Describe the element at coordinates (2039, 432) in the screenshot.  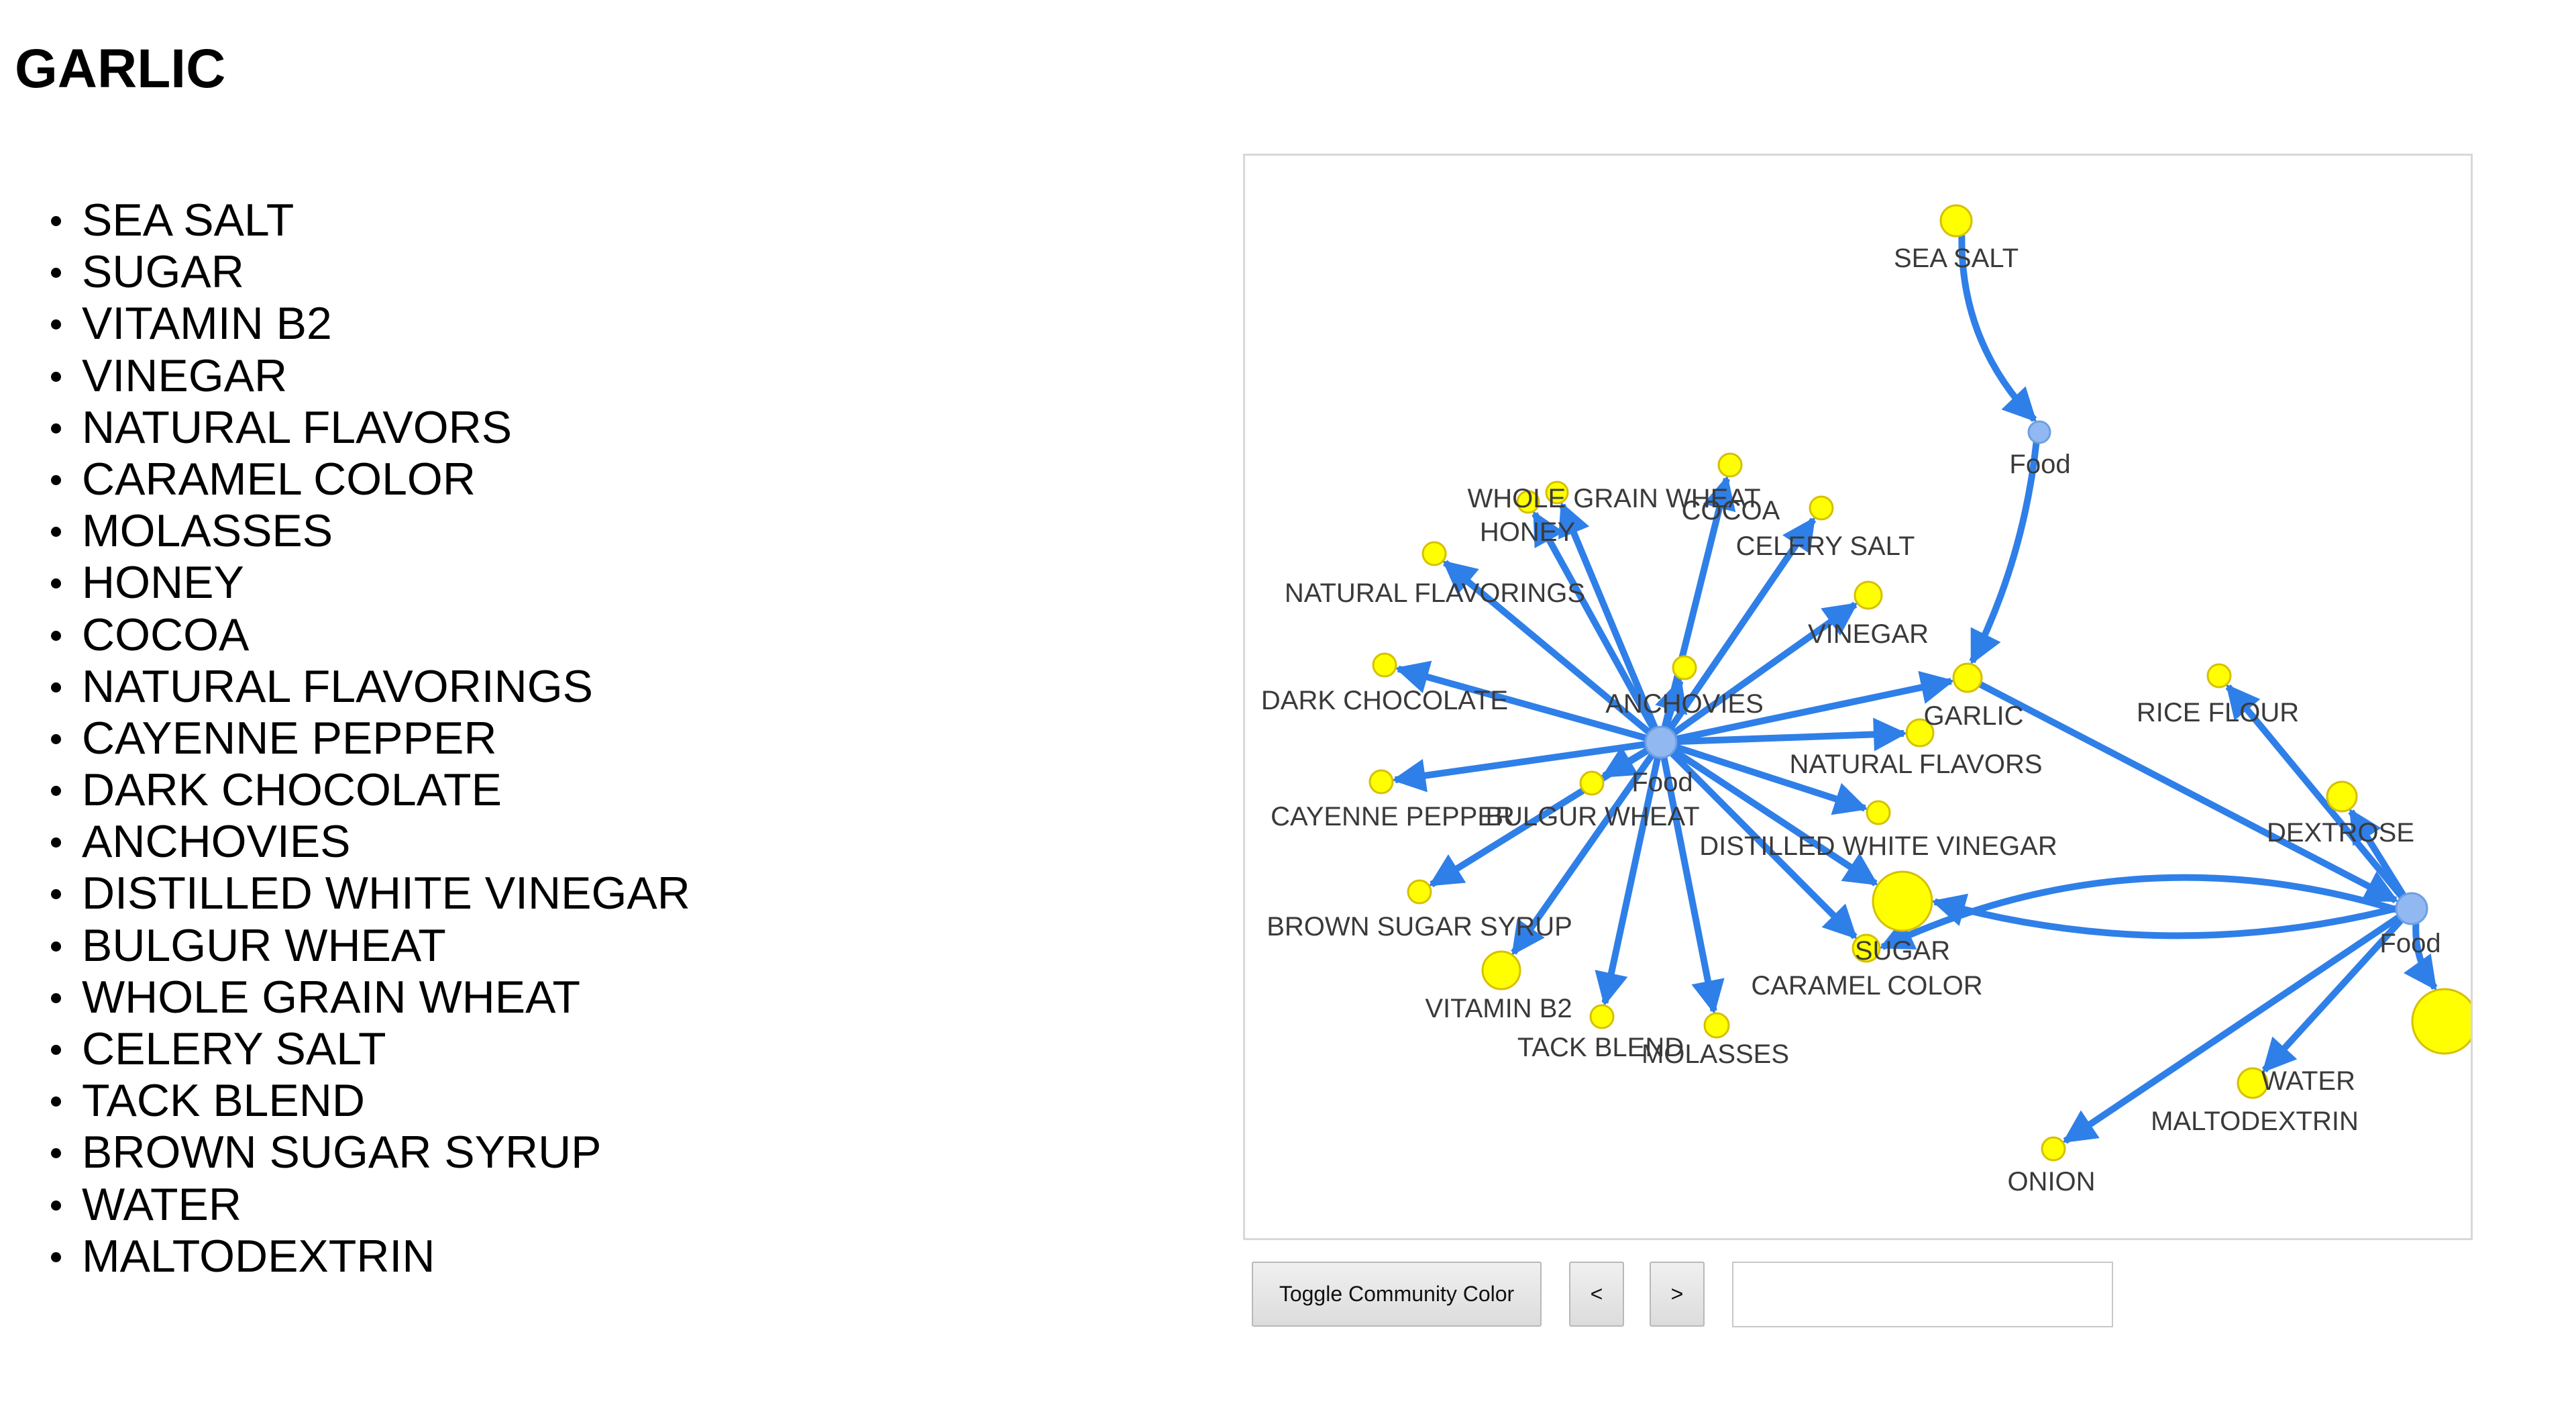
I see `graph-hub-node-h1` at that location.